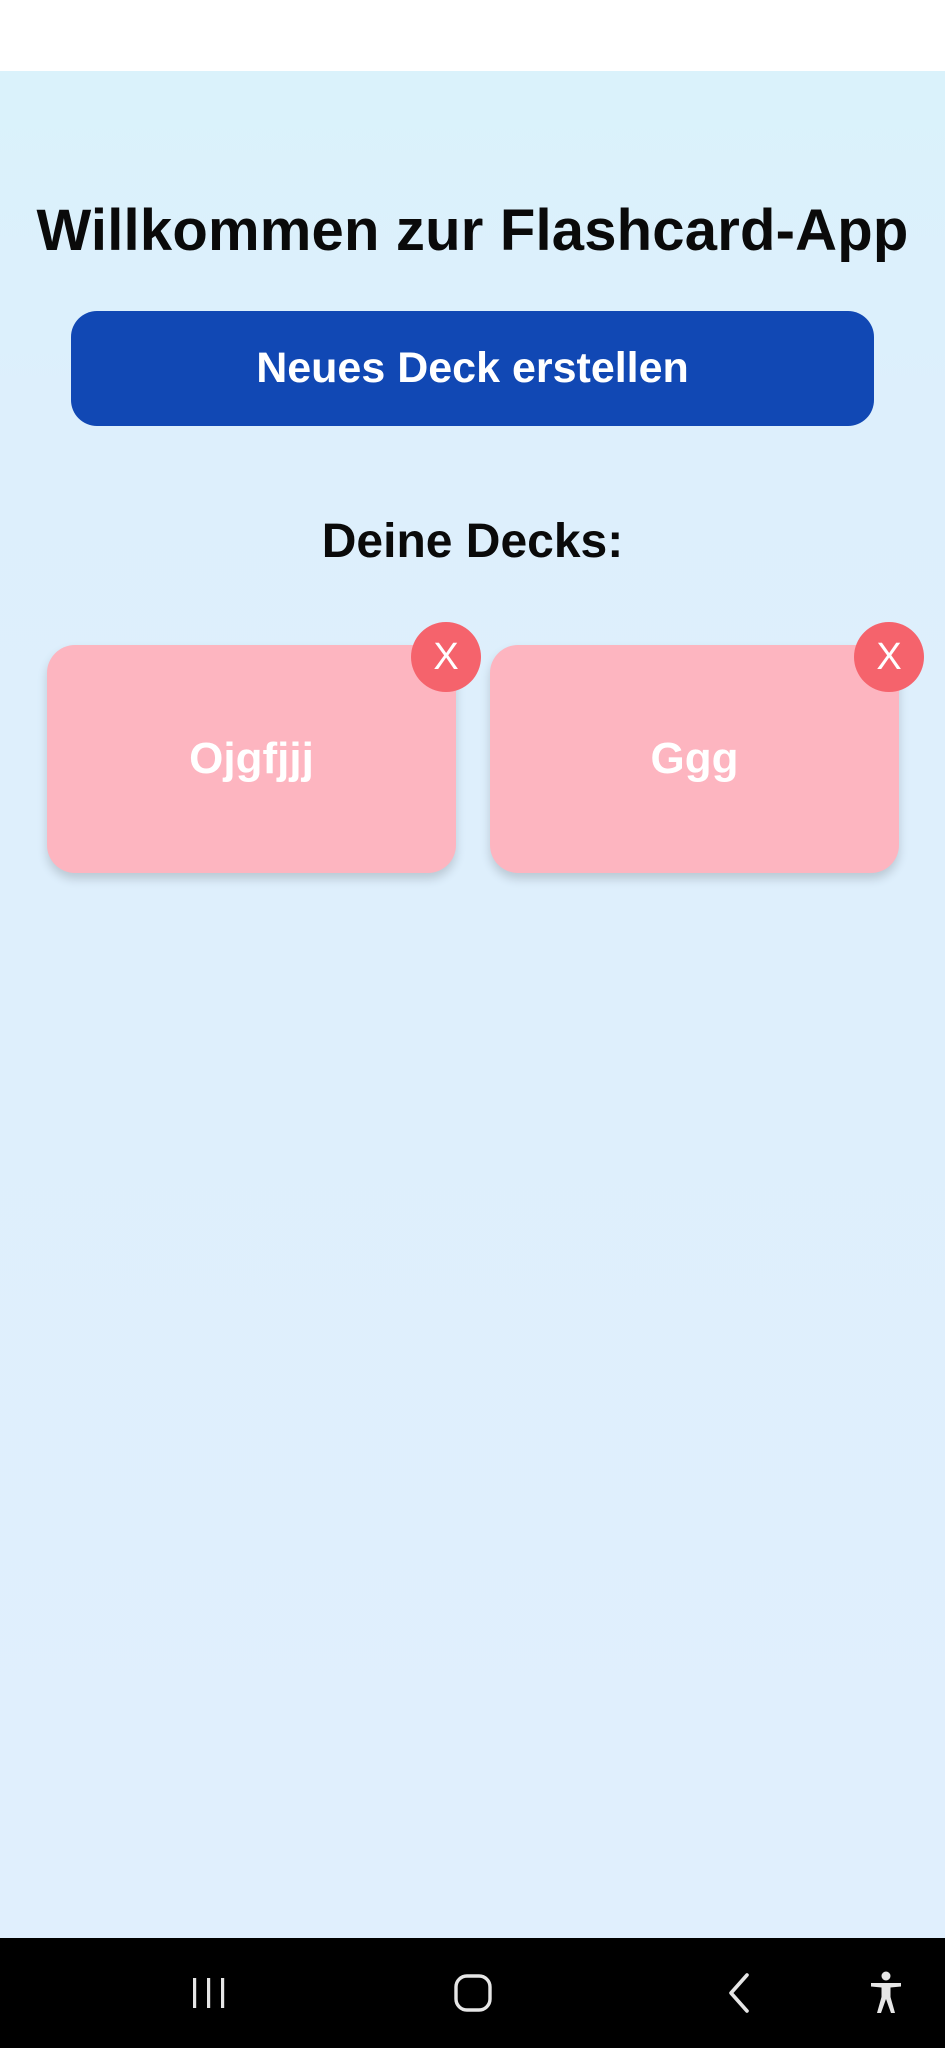 The image size is (945, 2048). What do you see at coordinates (251, 758) in the screenshot?
I see `deck-name: Ojgfjjj` at bounding box center [251, 758].